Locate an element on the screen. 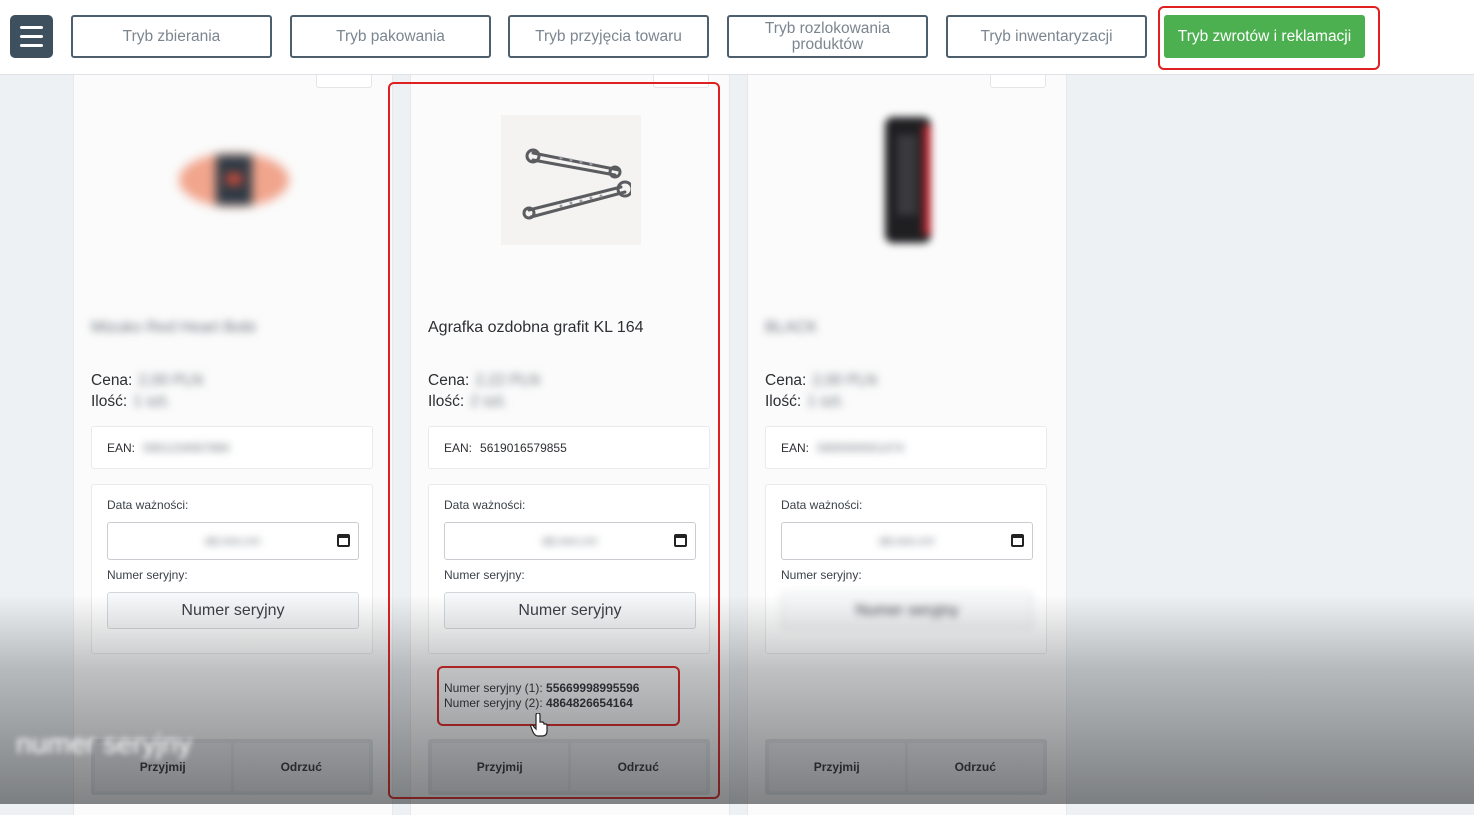 Image resolution: width=1474 pixels, height=815 pixels. quantity-value: 2 szt. is located at coordinates (489, 401).